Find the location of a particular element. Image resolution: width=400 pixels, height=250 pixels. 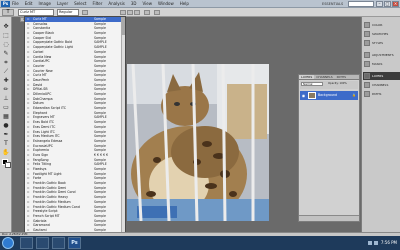

layer-name: Background is located at coordinates (328, 95).